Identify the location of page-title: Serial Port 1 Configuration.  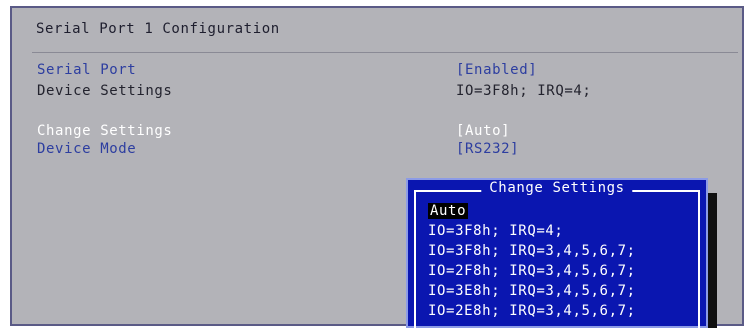
(158, 29).